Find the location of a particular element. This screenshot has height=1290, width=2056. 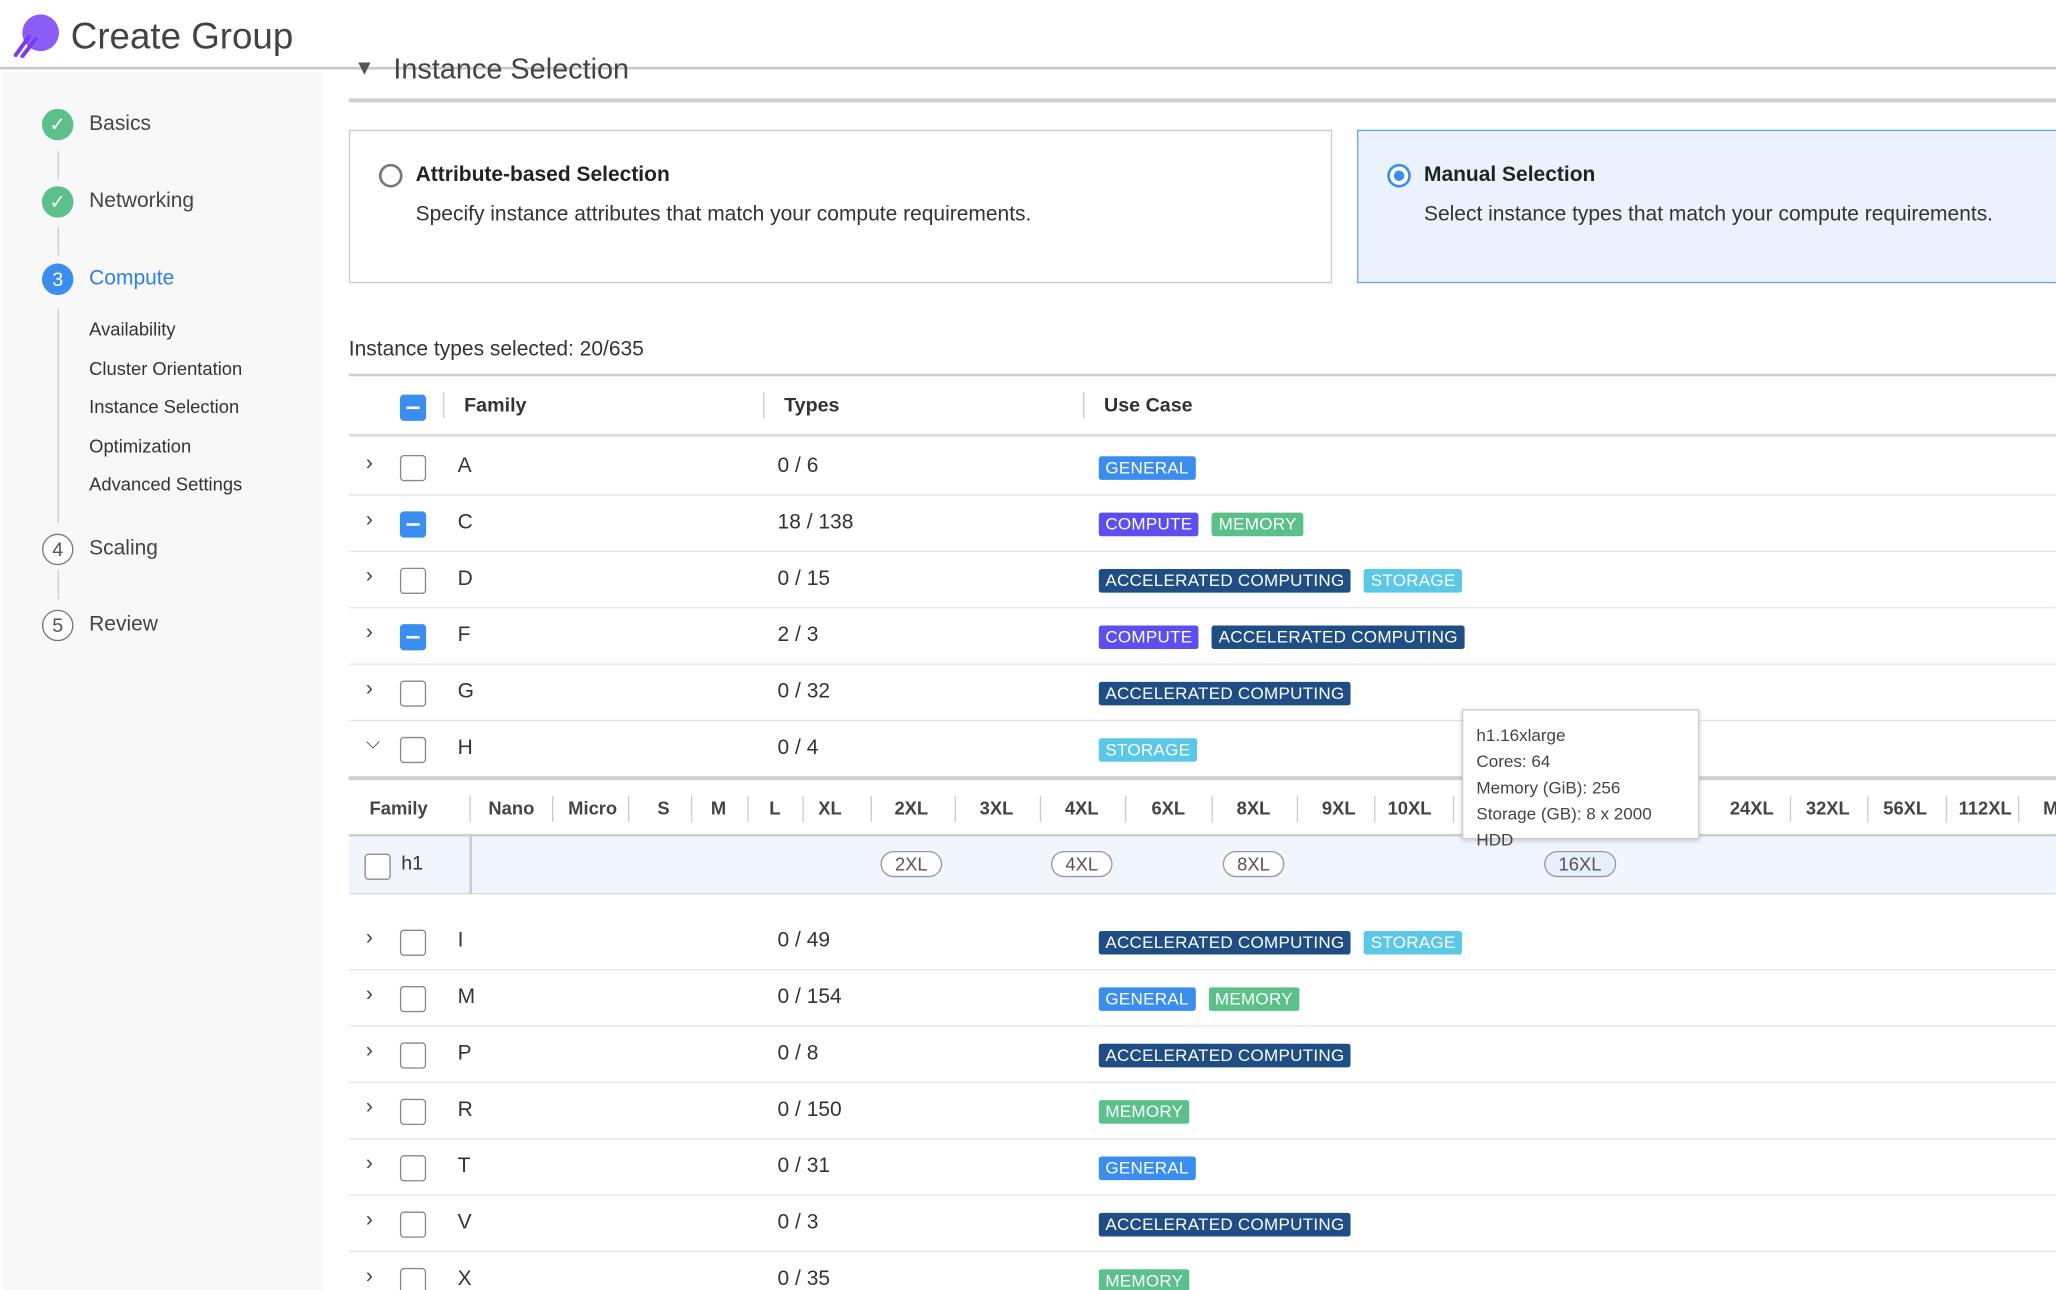

step-connector is located at coordinates (58, 416).